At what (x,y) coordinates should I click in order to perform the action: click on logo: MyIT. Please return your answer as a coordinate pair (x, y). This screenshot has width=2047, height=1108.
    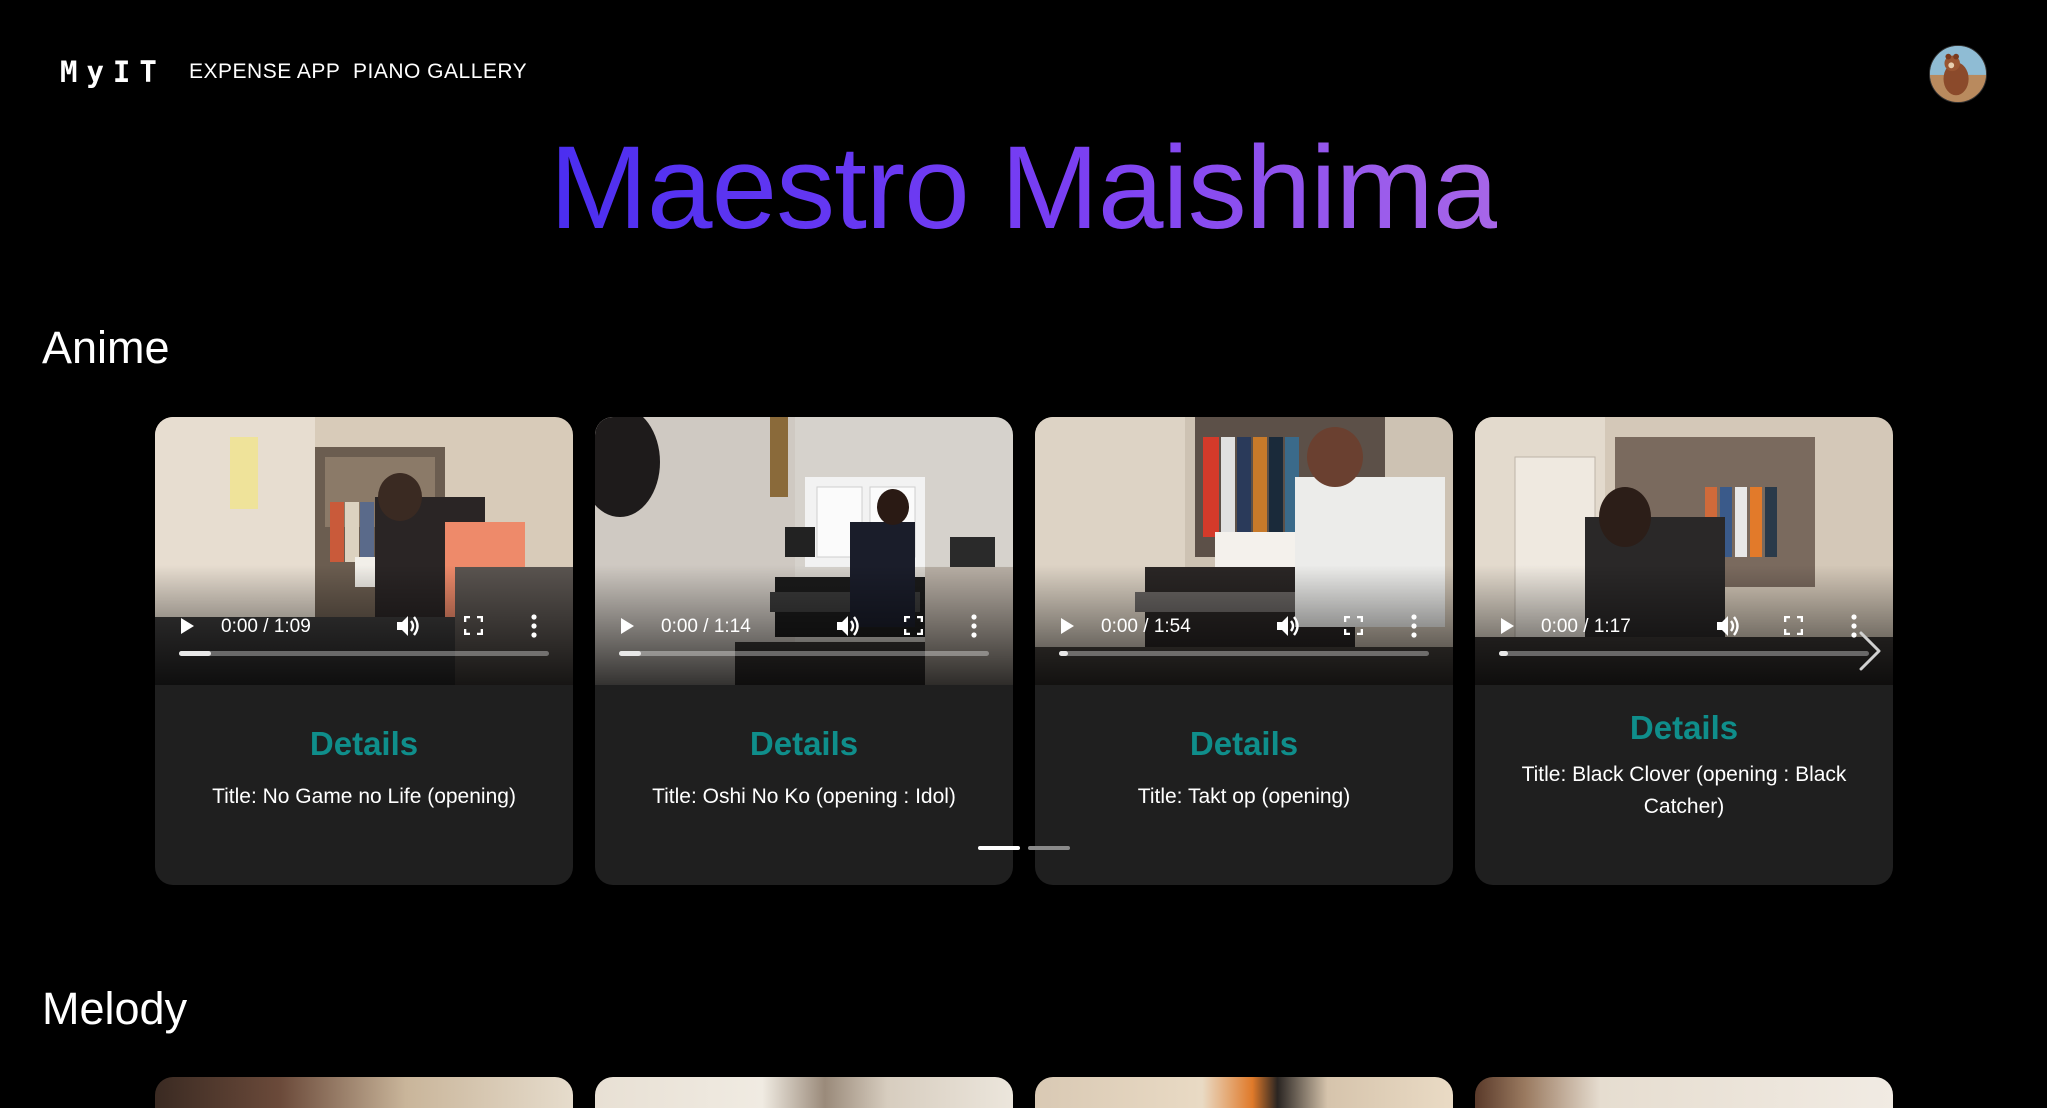
    Looking at the image, I should click on (113, 72).